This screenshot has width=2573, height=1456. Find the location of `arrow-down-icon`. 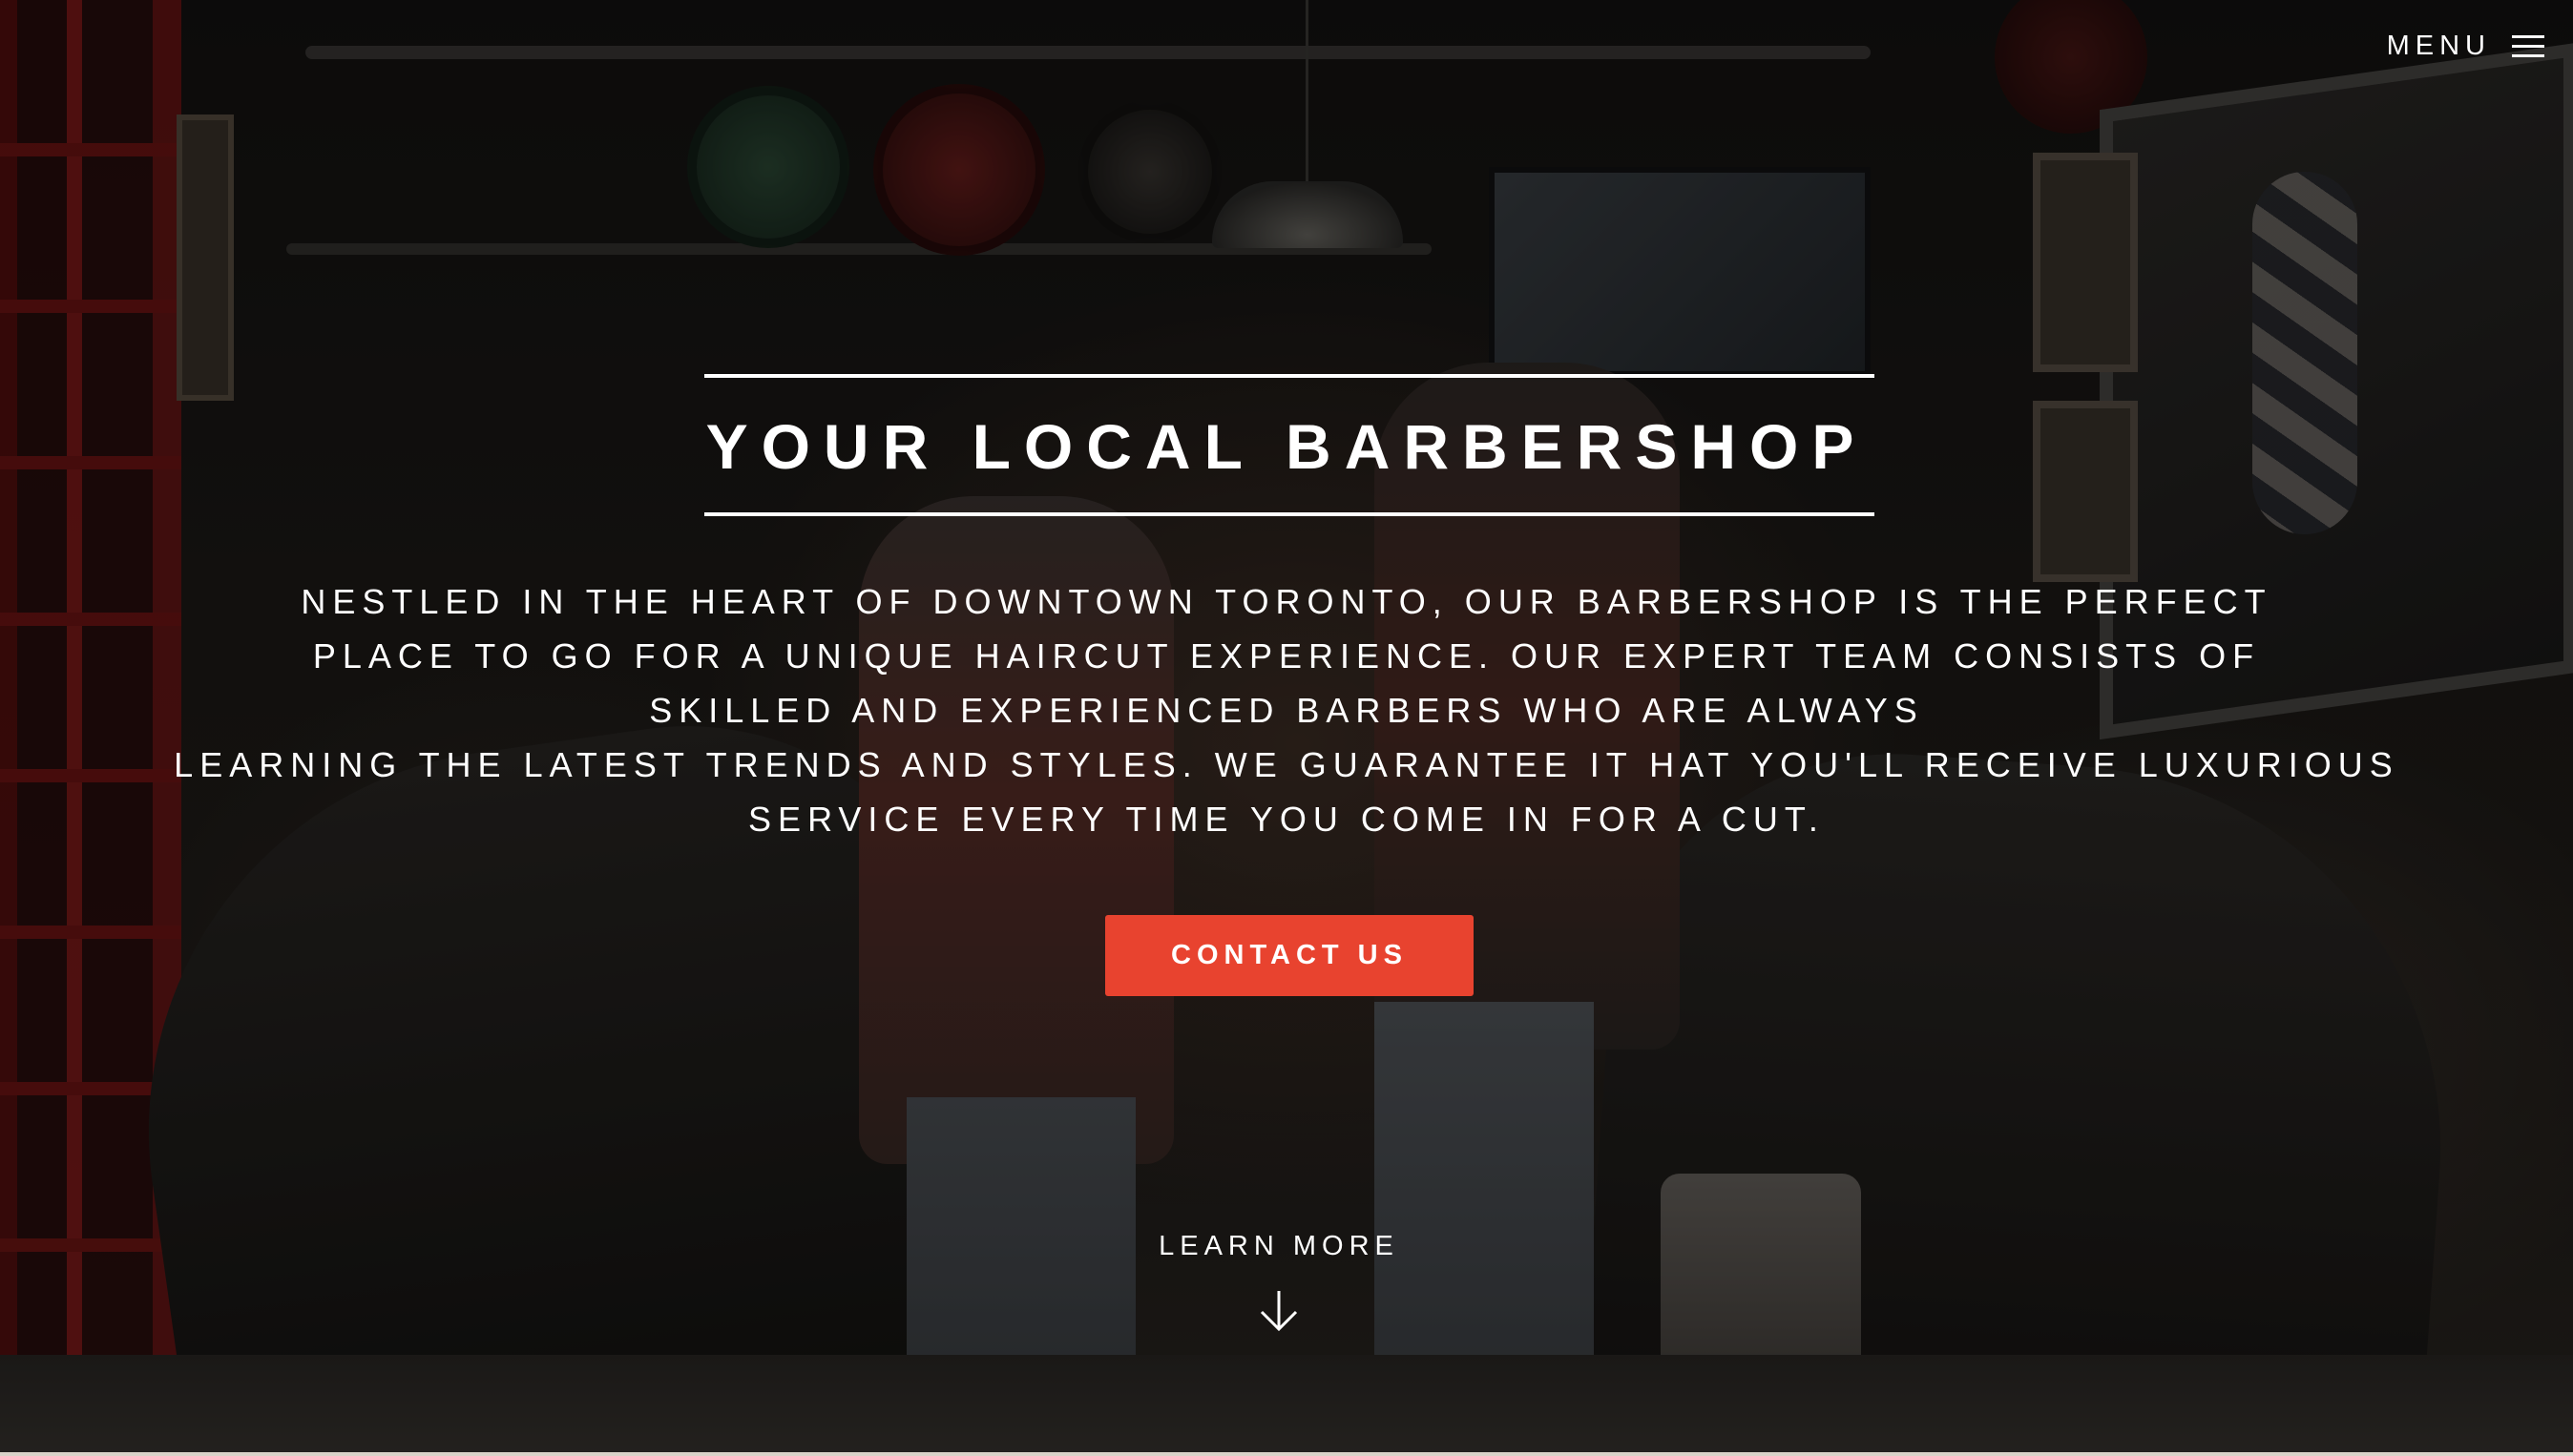

arrow-down-icon is located at coordinates (1279, 1311).